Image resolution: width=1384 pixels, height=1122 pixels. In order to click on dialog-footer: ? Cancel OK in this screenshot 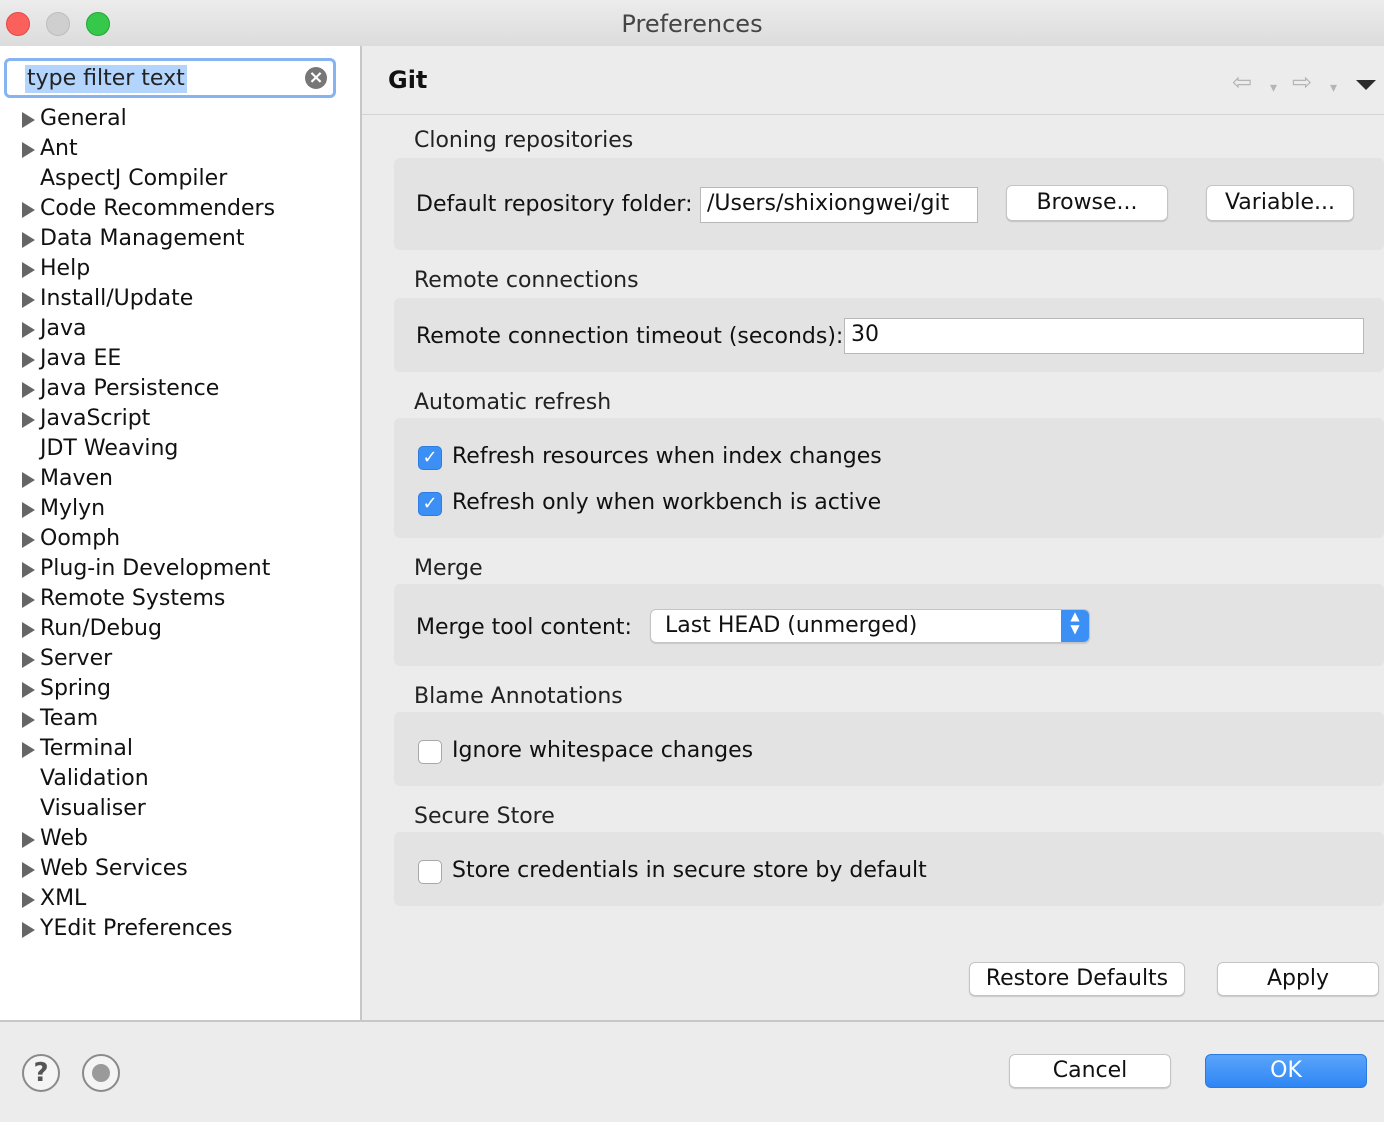, I will do `click(692, 1071)`.